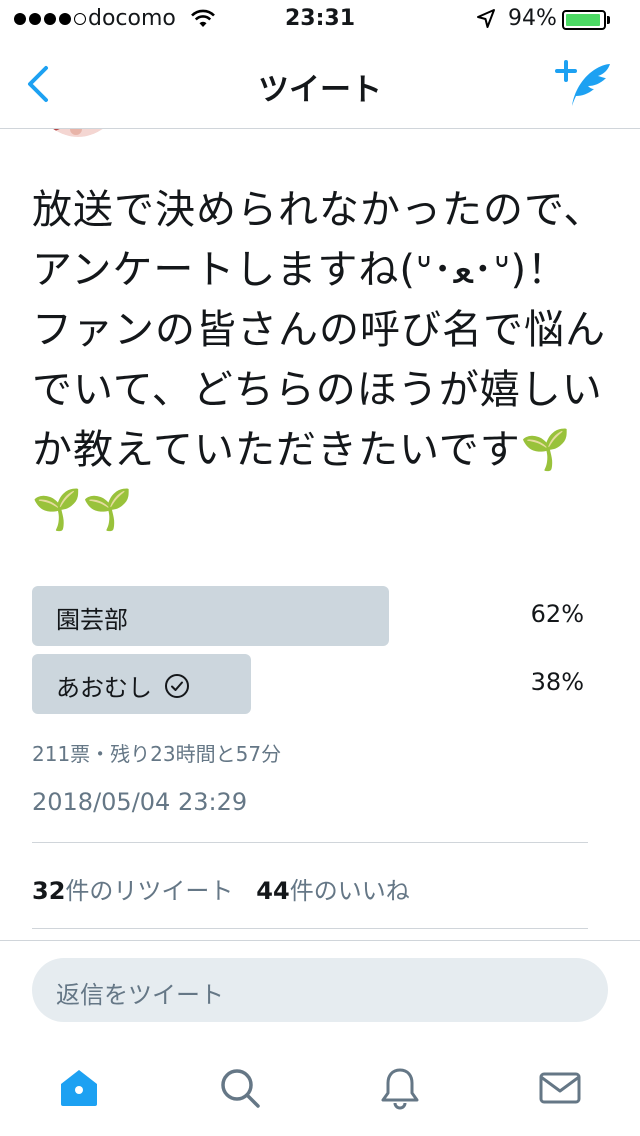 The image size is (640, 1136). Describe the element at coordinates (349, 891) in the screenshot. I see `likes-label: 件のいいね` at that location.